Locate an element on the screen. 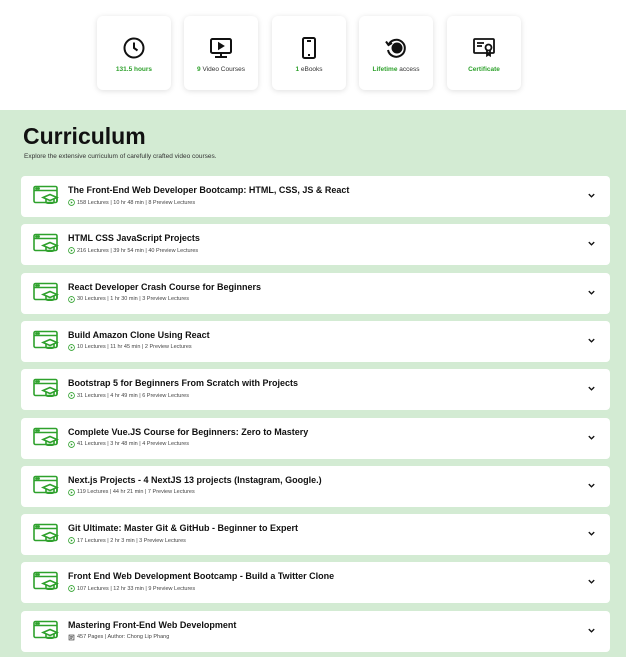  stat-label: 131.5 hours is located at coordinates (134, 69).